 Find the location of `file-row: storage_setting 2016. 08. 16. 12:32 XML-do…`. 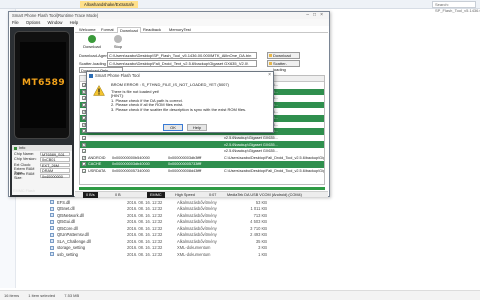

file-row: storage_setting 2016. 08. 16. 12:32 XML-do… is located at coordinates (165, 248).